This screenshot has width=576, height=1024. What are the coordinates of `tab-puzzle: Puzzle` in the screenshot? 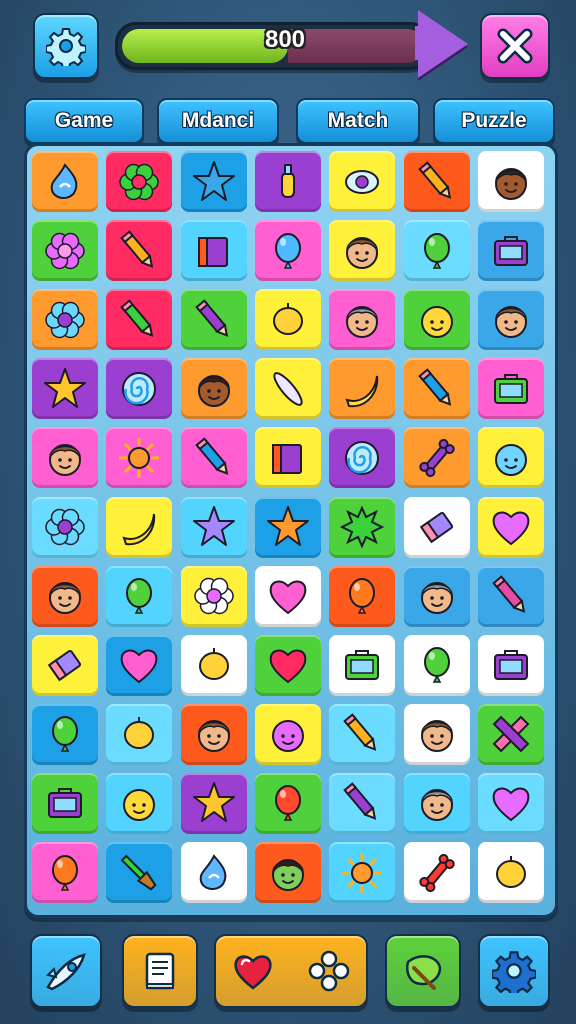 It's located at (494, 121).